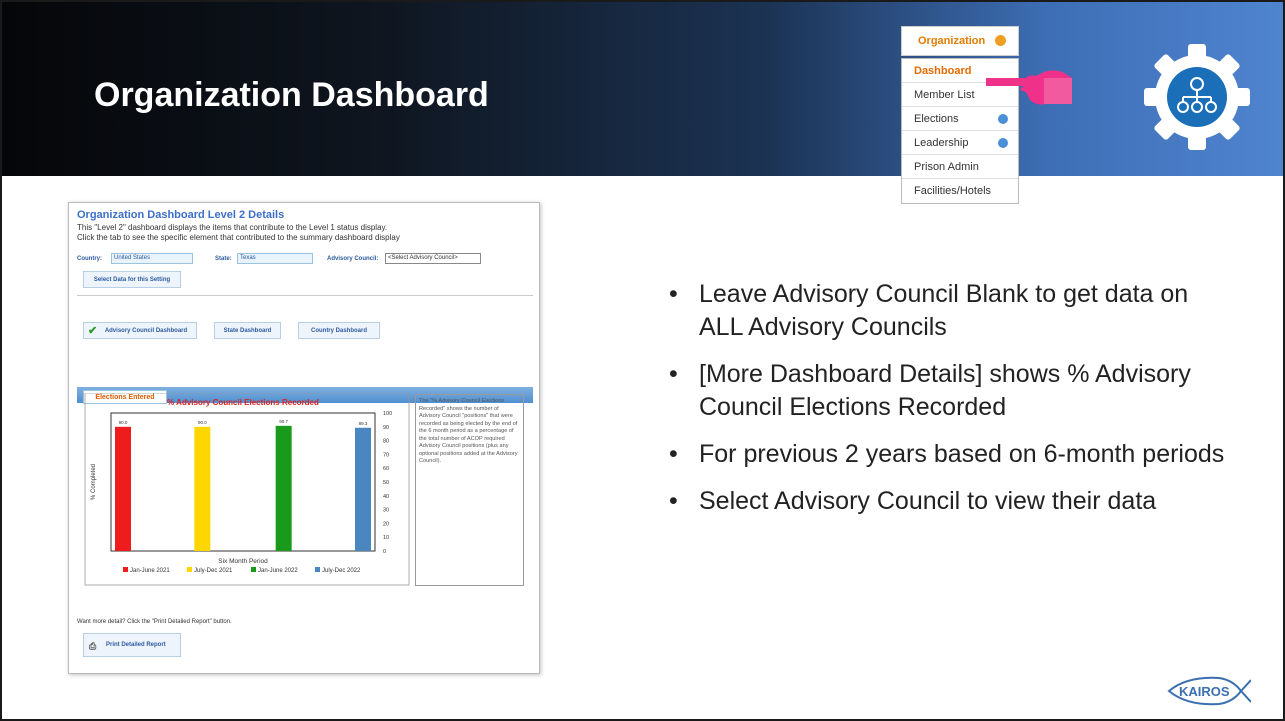  I want to click on country-dashboard-button: Country Dashboard, so click(339, 330).